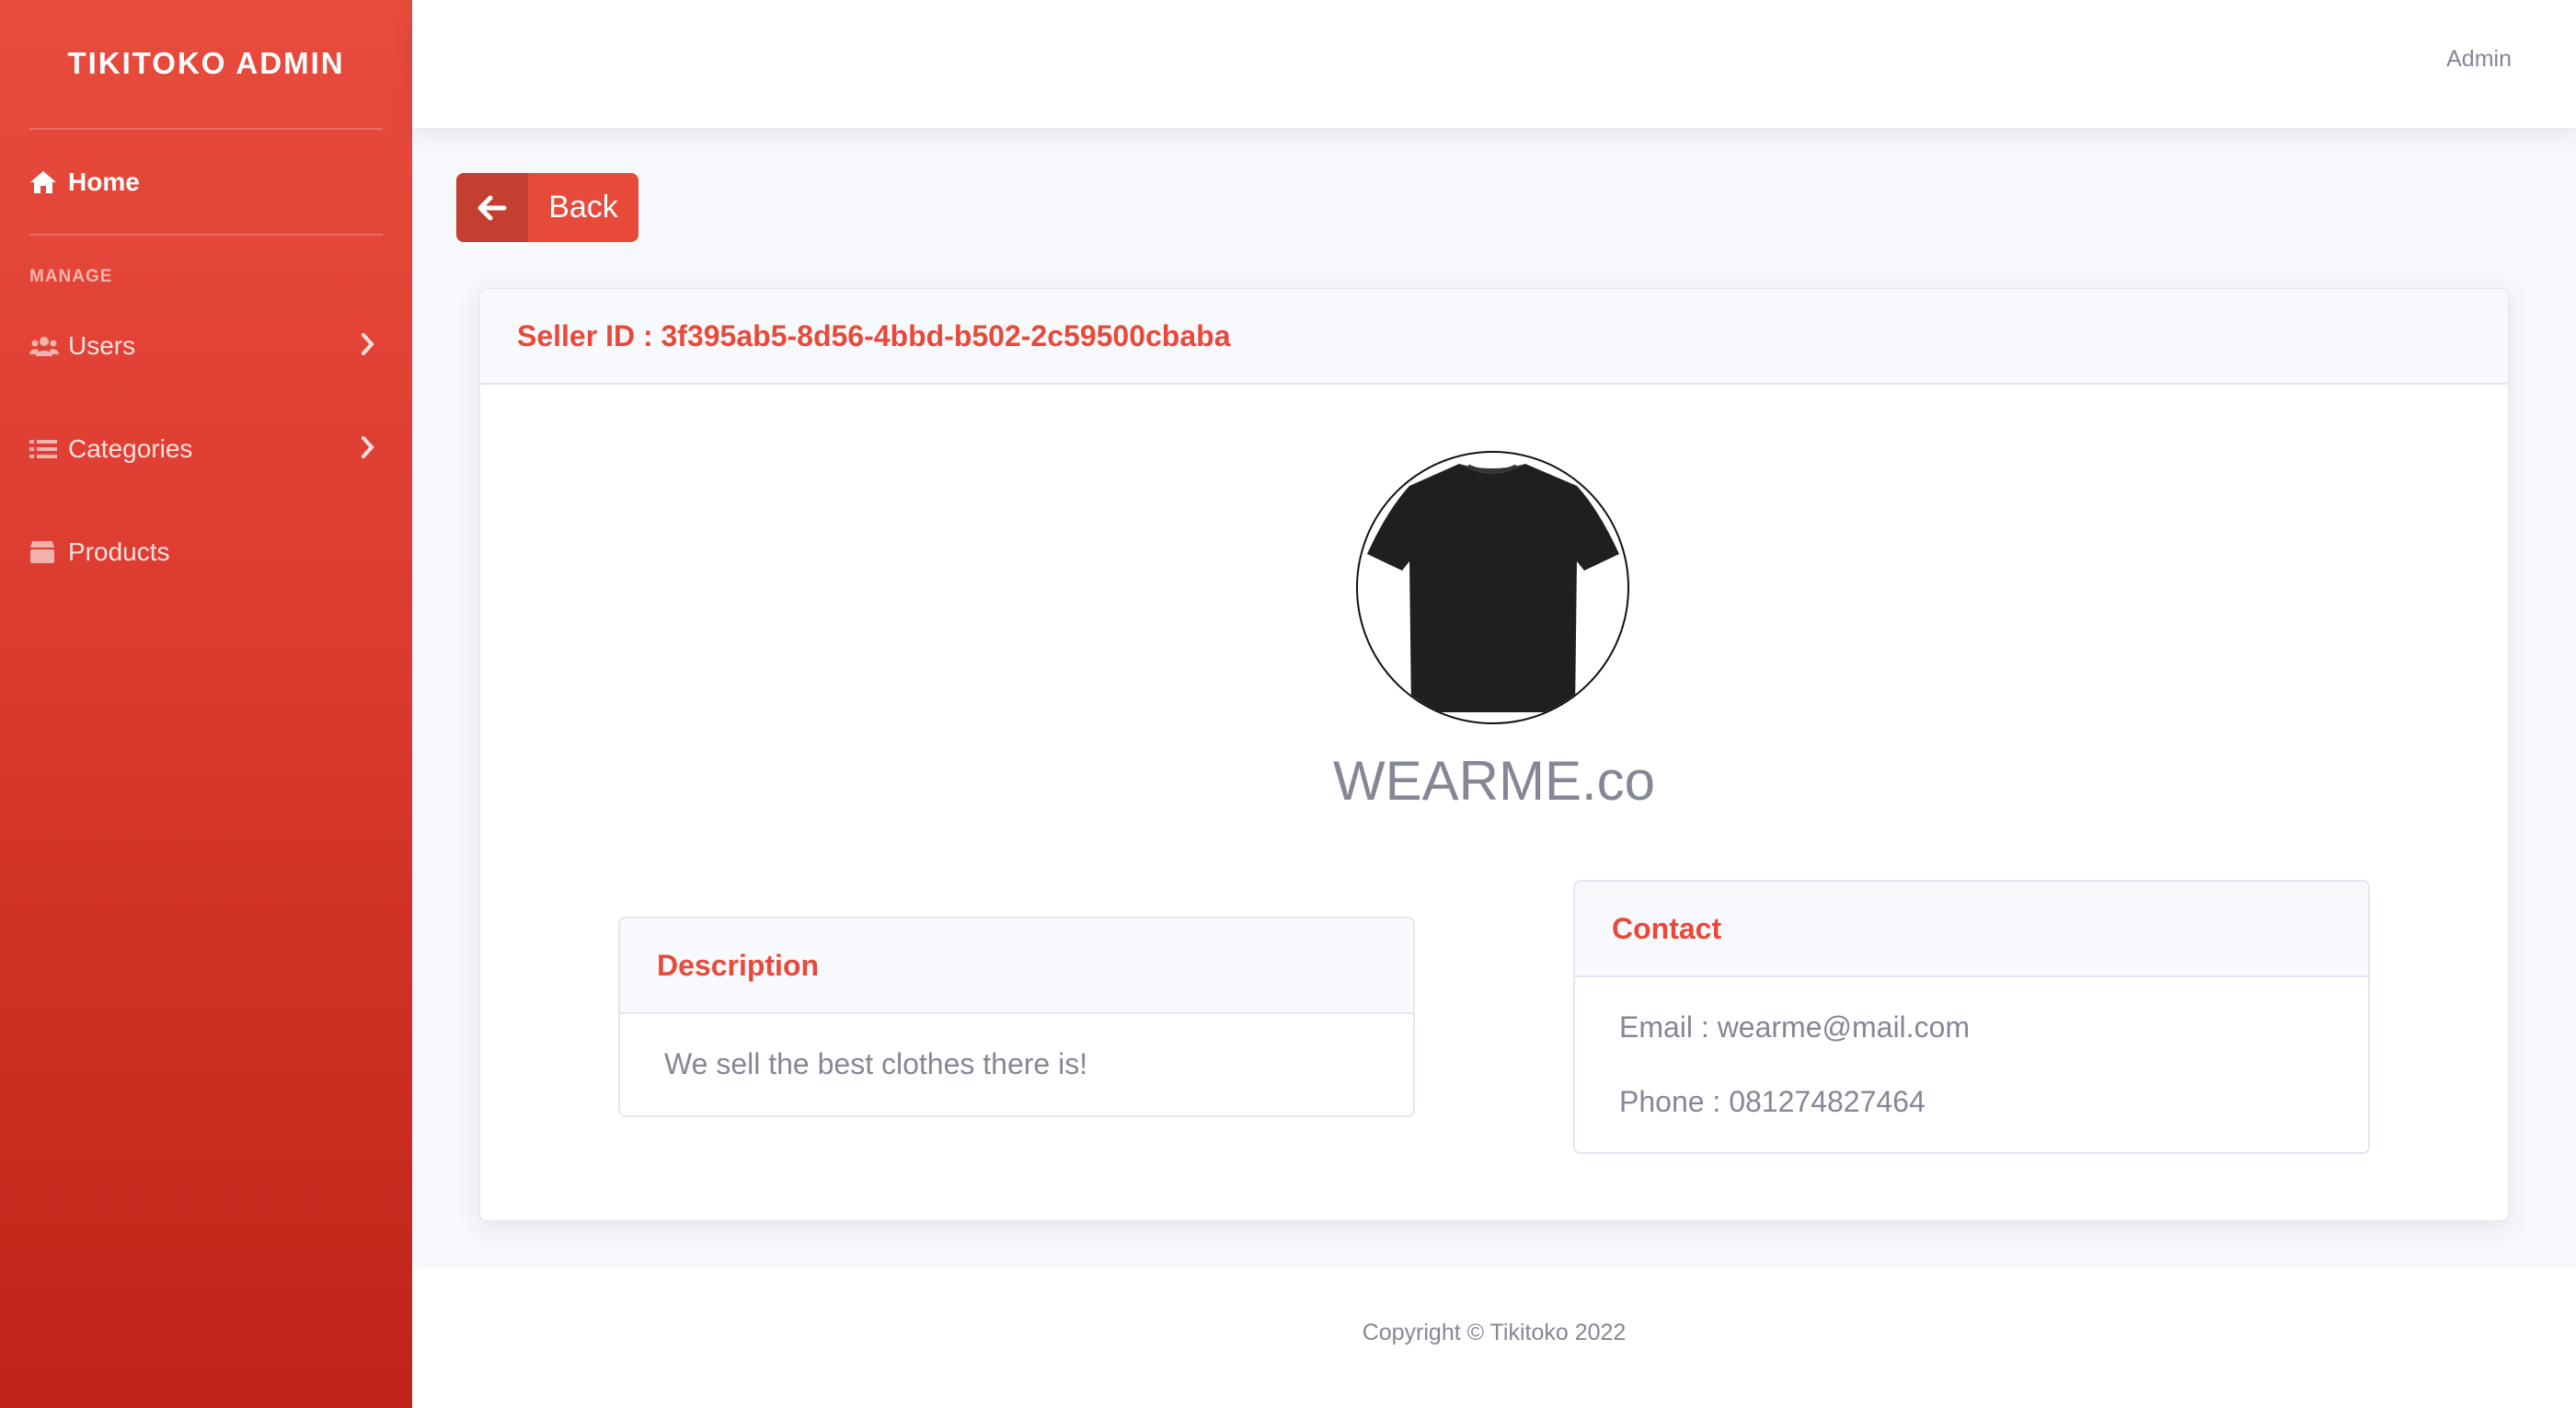  What do you see at coordinates (45, 552) in the screenshot?
I see `box-icon` at bounding box center [45, 552].